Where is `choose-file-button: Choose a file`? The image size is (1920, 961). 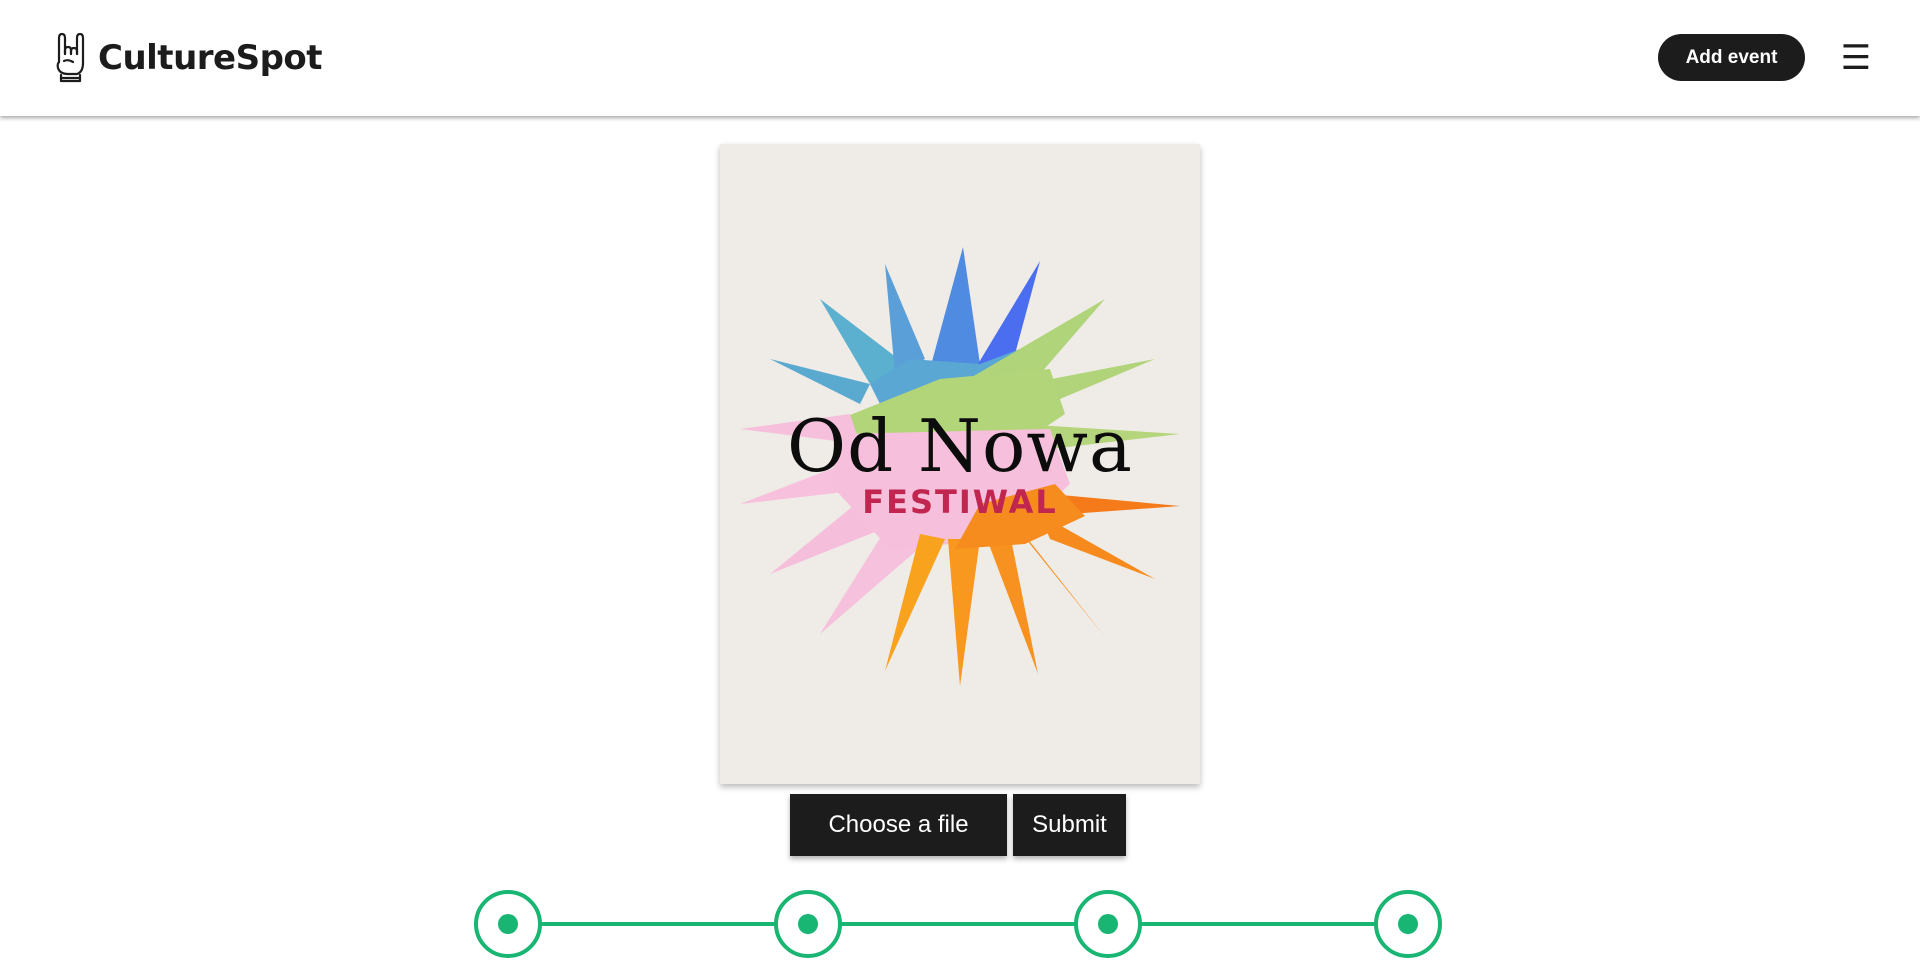
choose-file-button: Choose a file is located at coordinates (898, 825).